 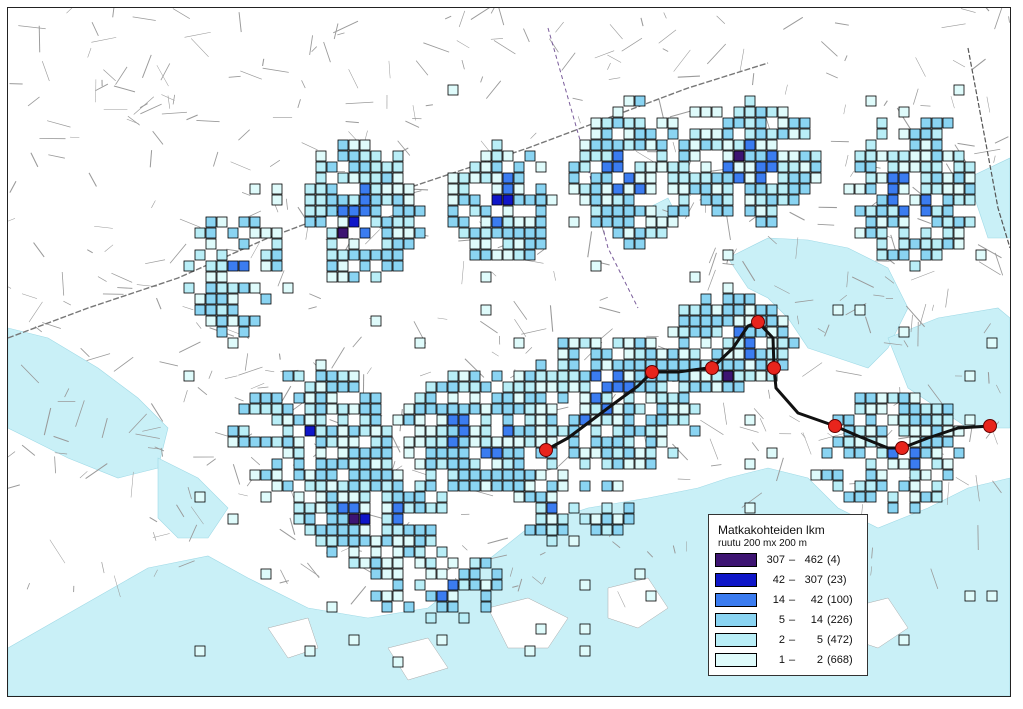 I want to click on legend-dash: –, so click(x=792, y=560).